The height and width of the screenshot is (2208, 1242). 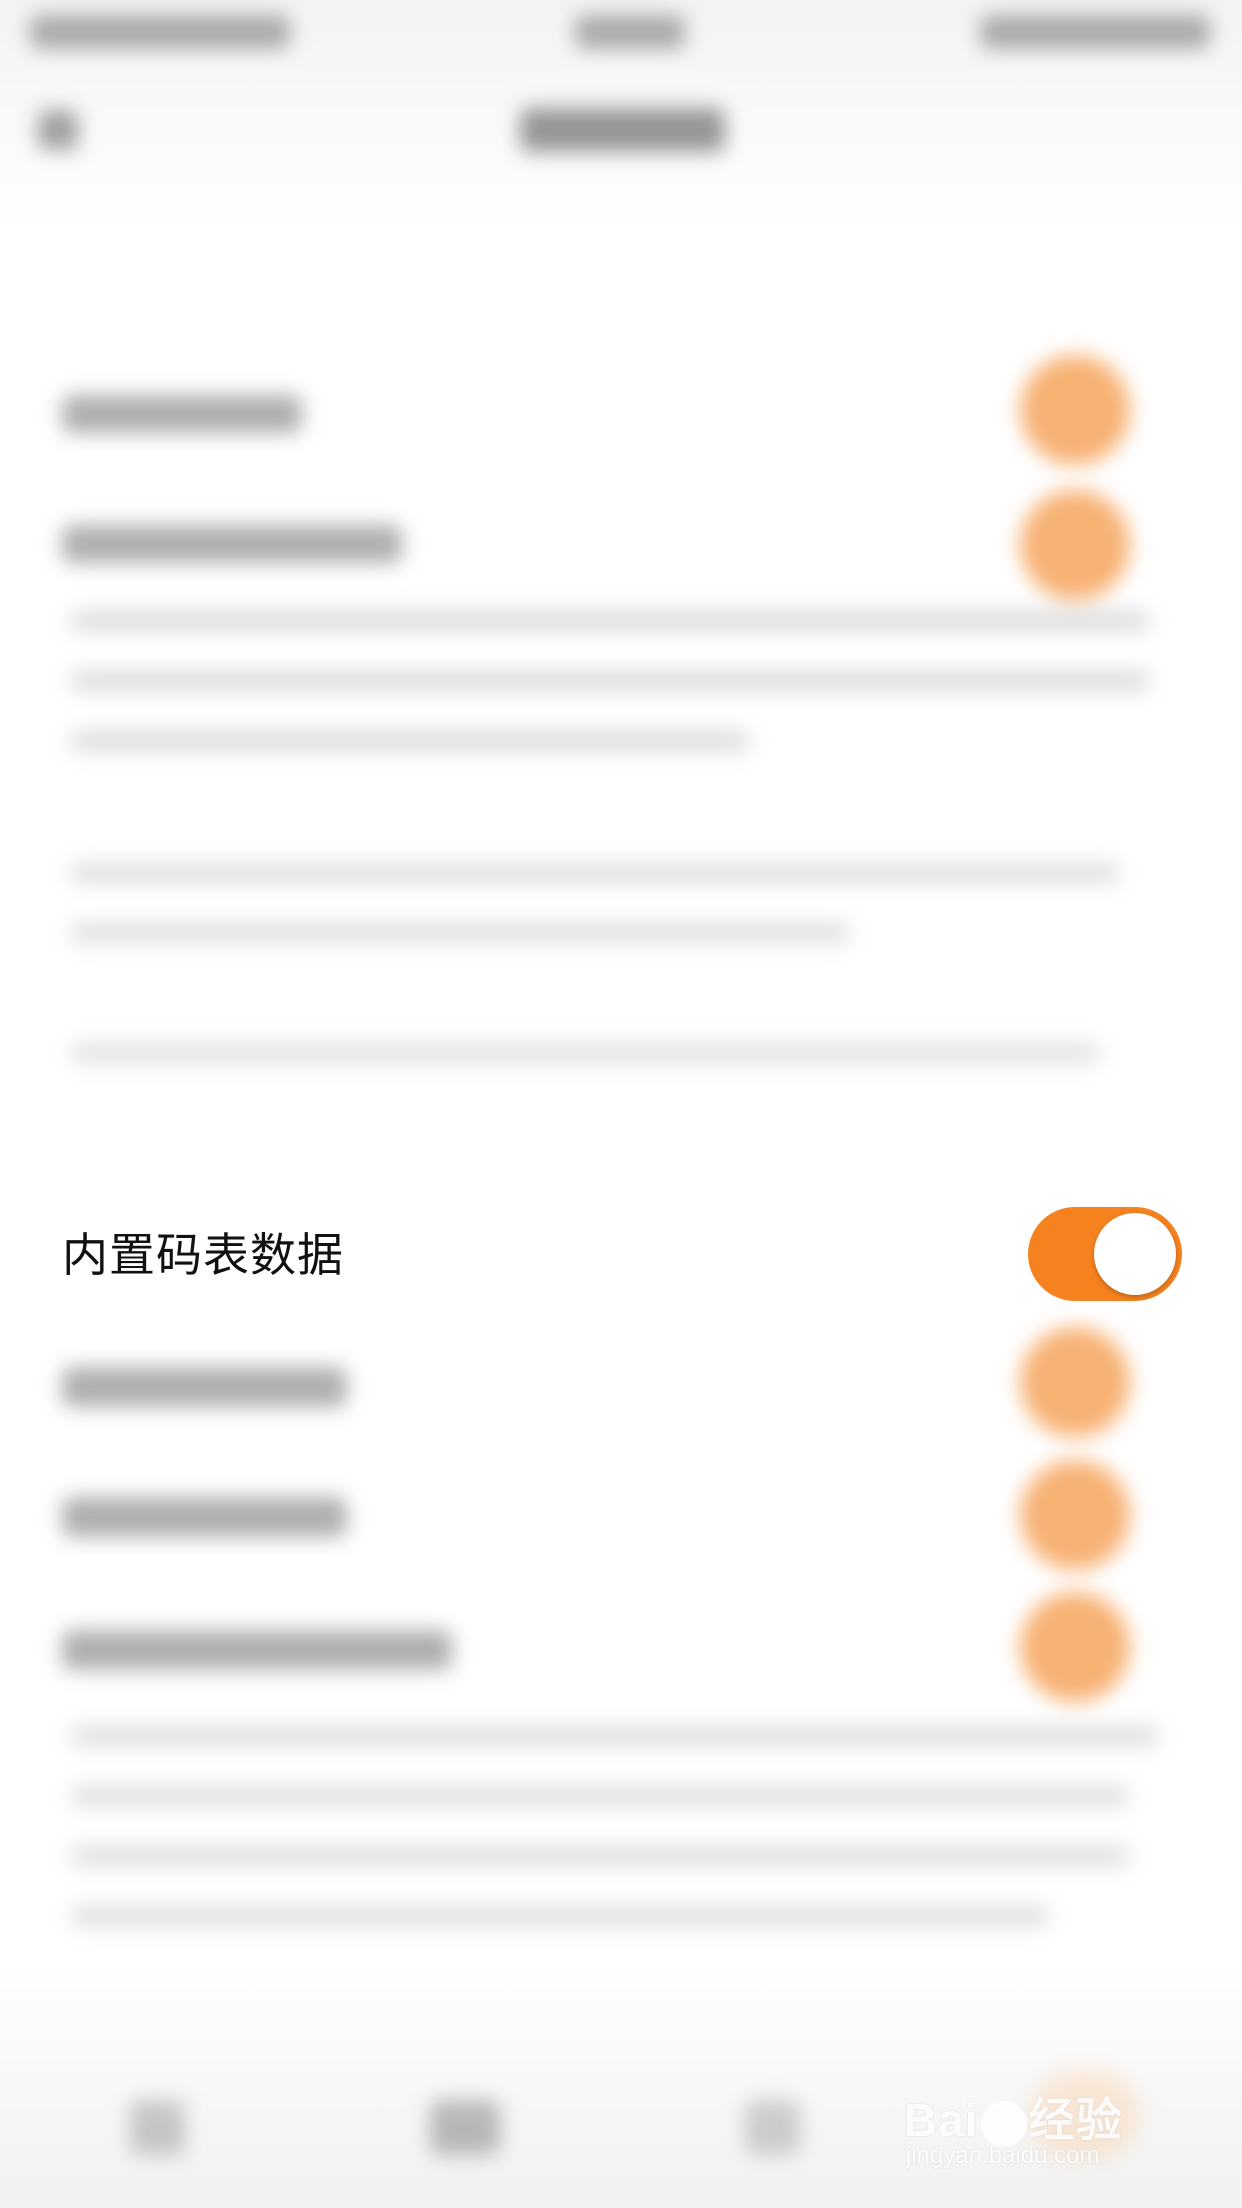 I want to click on back-icon, so click(x=58, y=130).